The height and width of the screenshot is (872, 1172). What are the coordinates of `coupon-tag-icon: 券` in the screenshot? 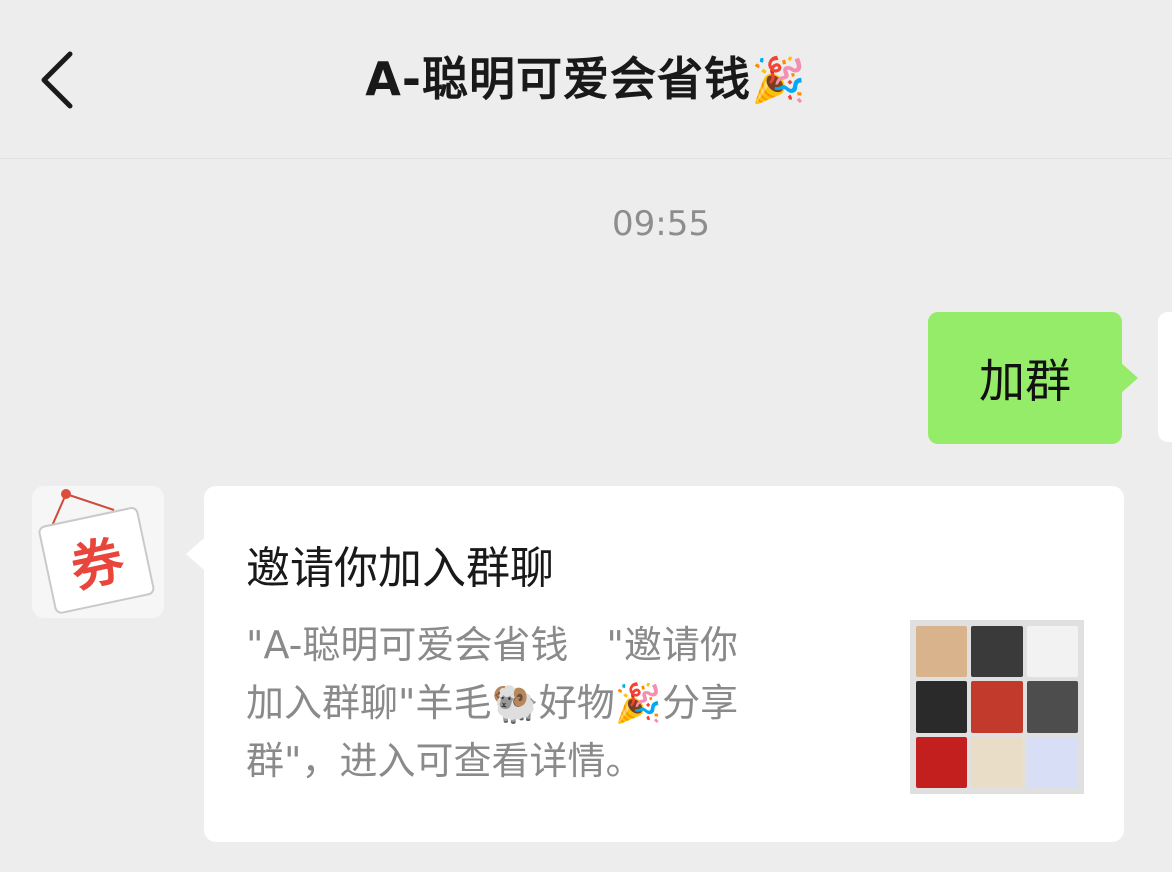 It's located at (96, 551).